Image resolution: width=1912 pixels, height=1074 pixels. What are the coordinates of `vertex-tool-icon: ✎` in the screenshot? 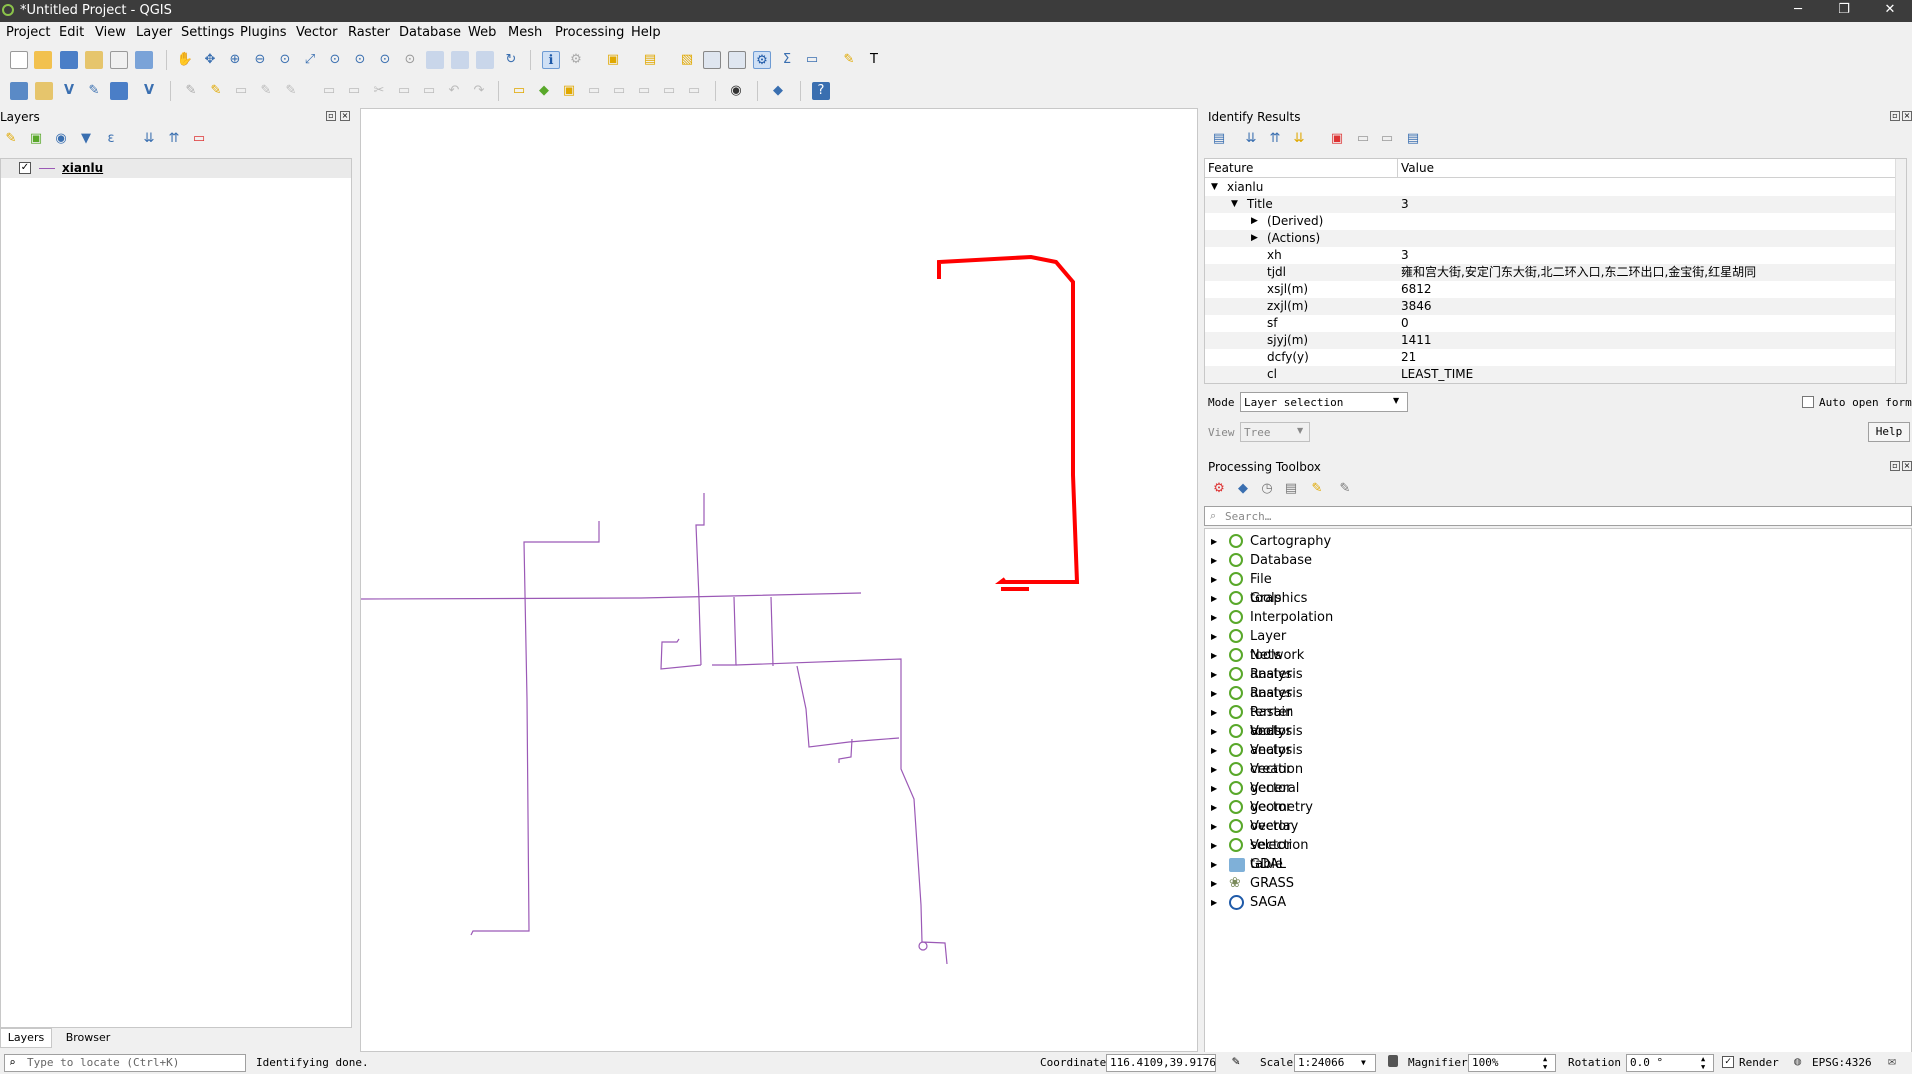 It's located at (291, 91).